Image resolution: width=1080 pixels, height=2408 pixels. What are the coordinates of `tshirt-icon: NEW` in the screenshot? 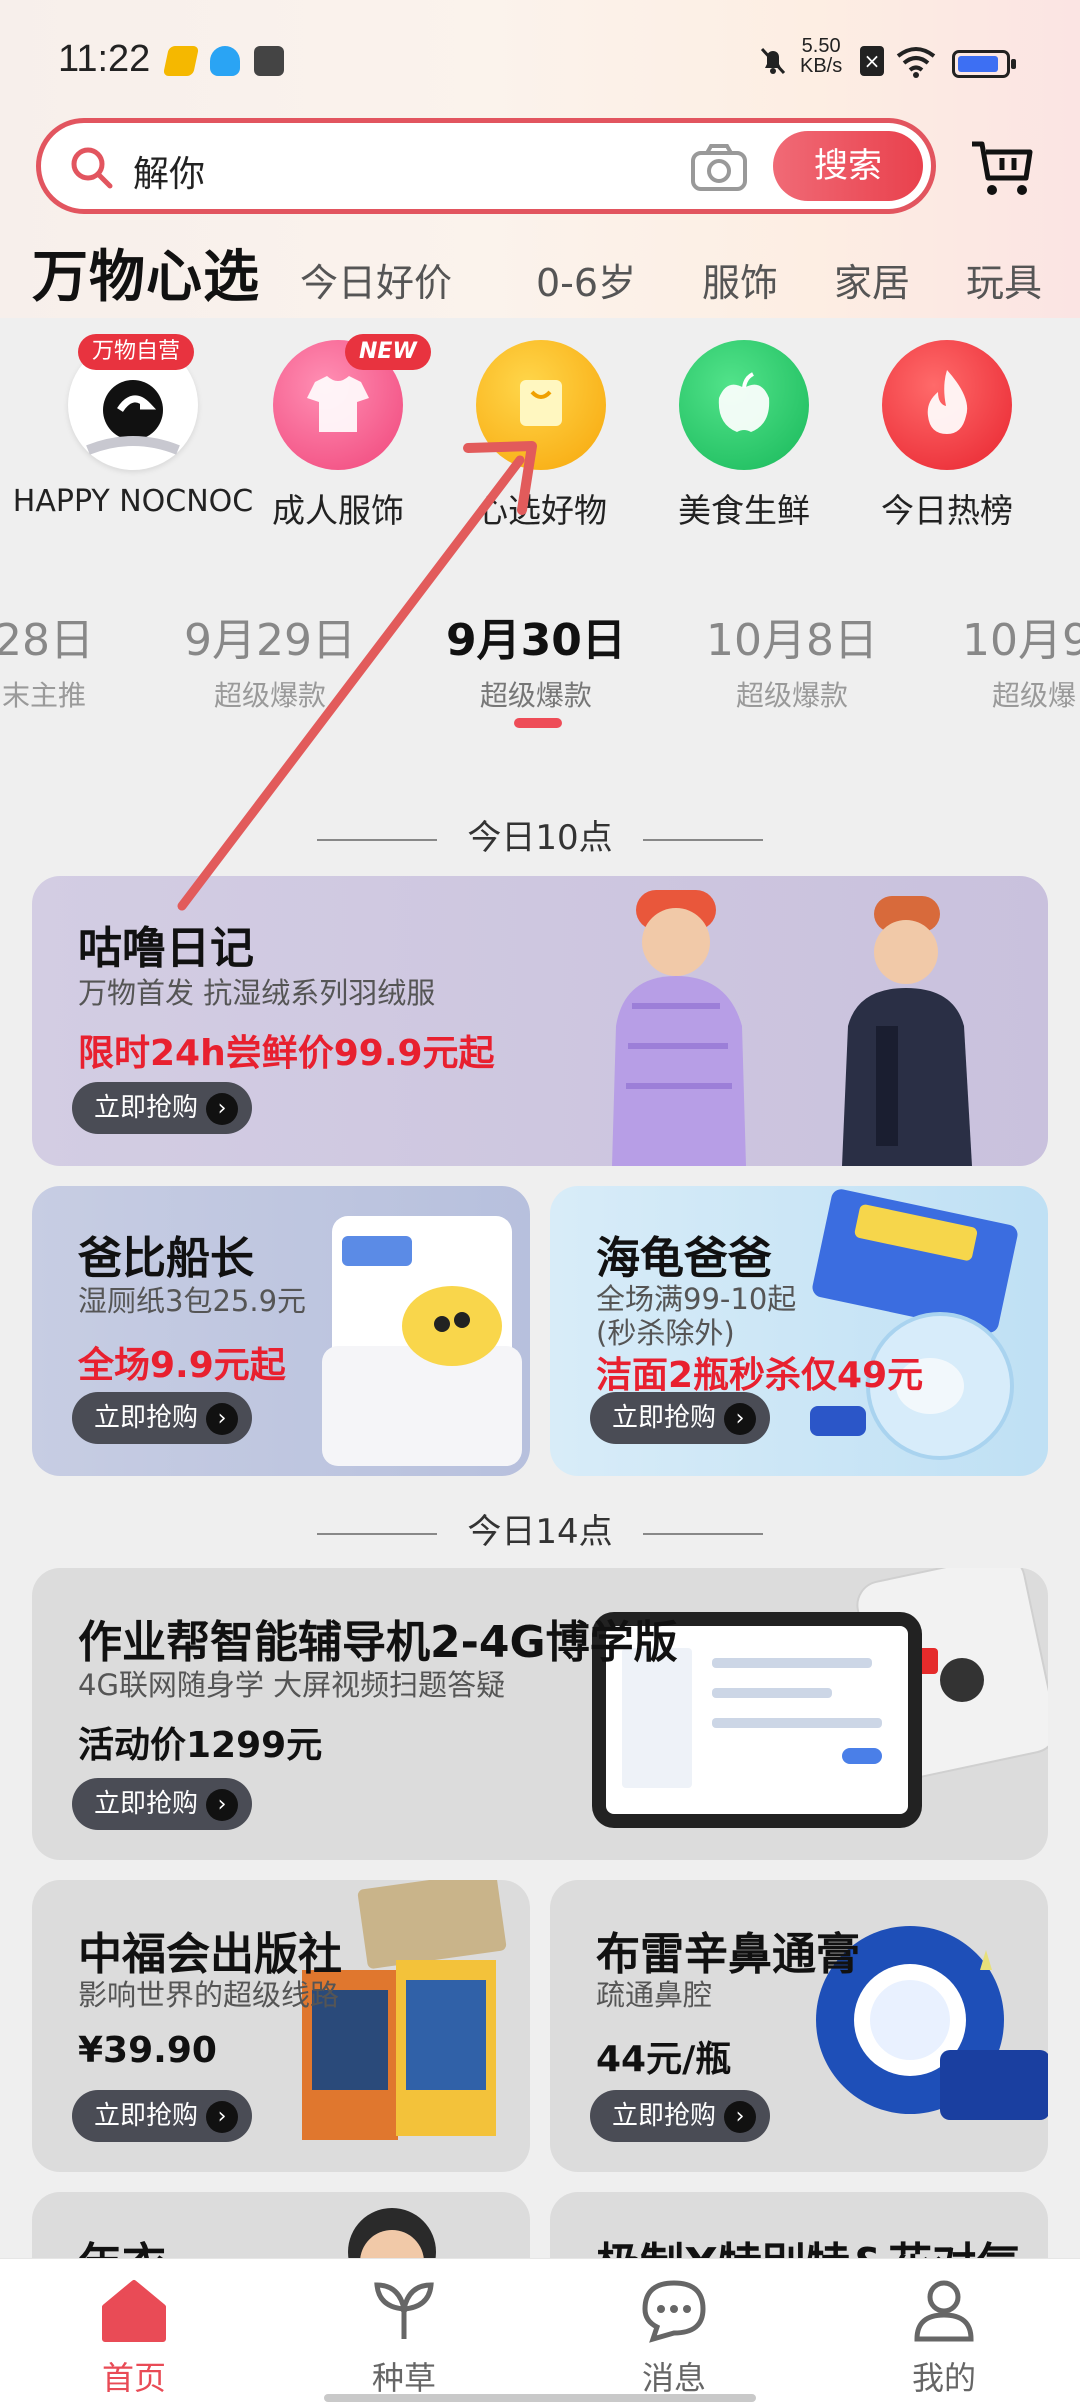 It's located at (352, 402).